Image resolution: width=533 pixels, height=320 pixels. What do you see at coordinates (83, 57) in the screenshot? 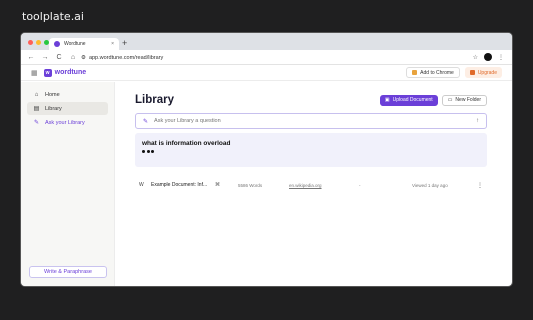
I see `site-info-icon: ⚙` at bounding box center [83, 57].